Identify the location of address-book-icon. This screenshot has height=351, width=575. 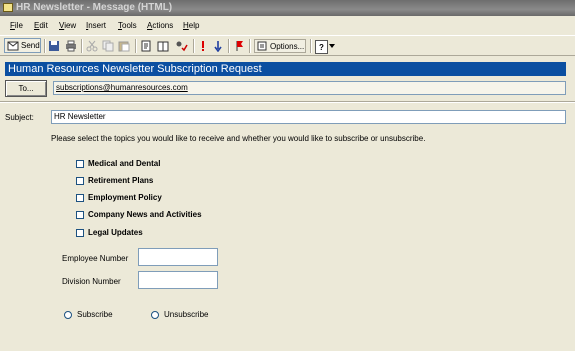
(146, 46).